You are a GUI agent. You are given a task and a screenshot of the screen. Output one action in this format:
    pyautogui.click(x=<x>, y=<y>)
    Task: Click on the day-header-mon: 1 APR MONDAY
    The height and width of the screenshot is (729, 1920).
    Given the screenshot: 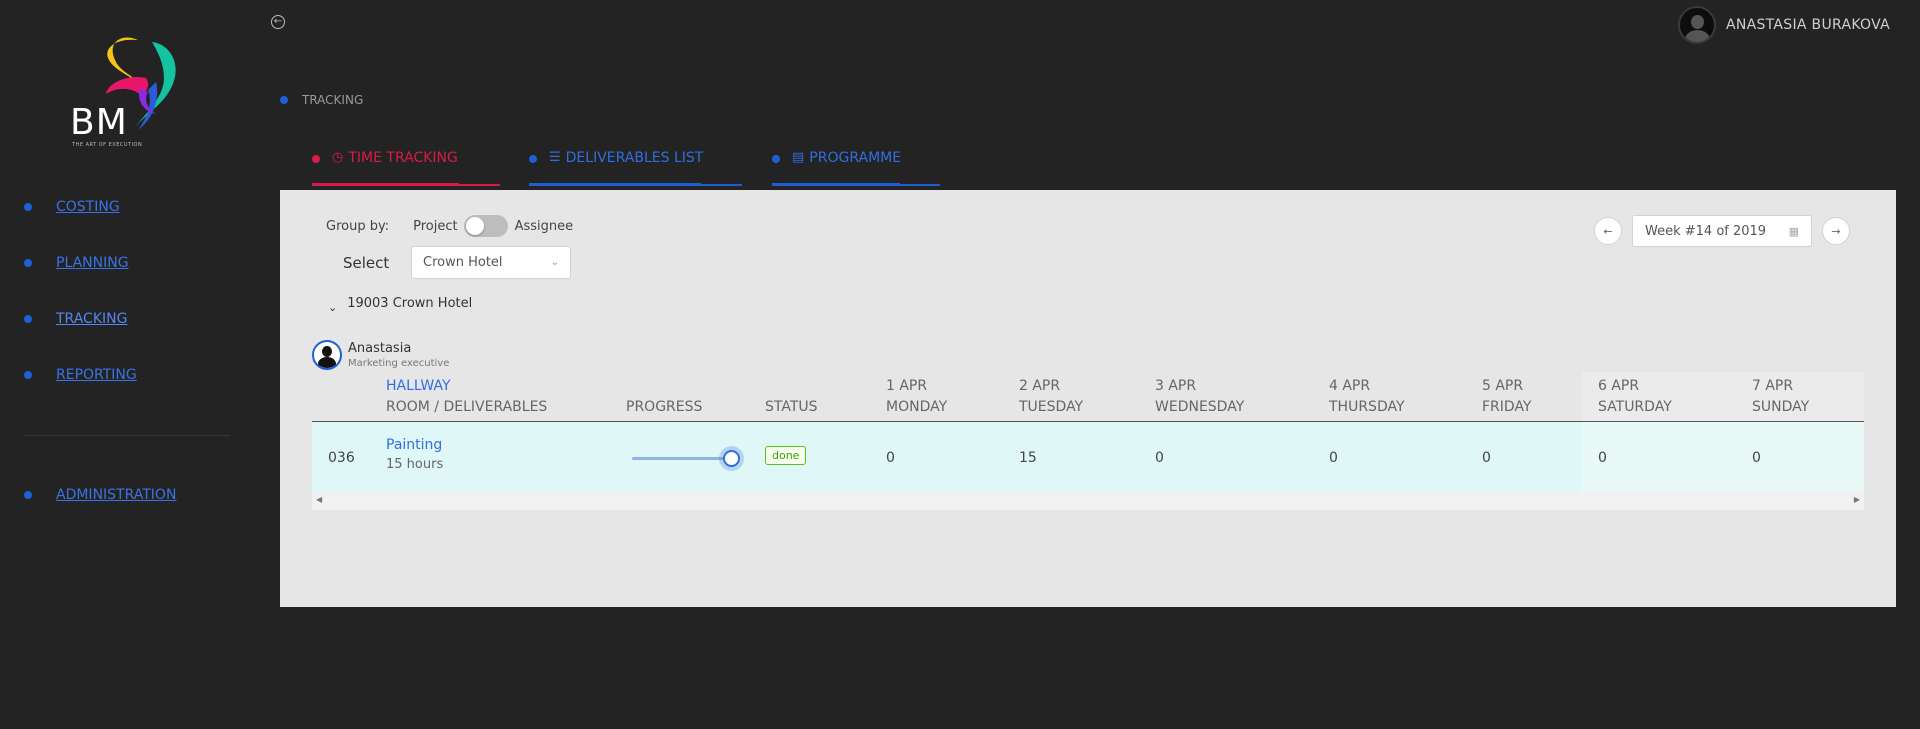 What is the action you would take?
    pyautogui.click(x=916, y=397)
    